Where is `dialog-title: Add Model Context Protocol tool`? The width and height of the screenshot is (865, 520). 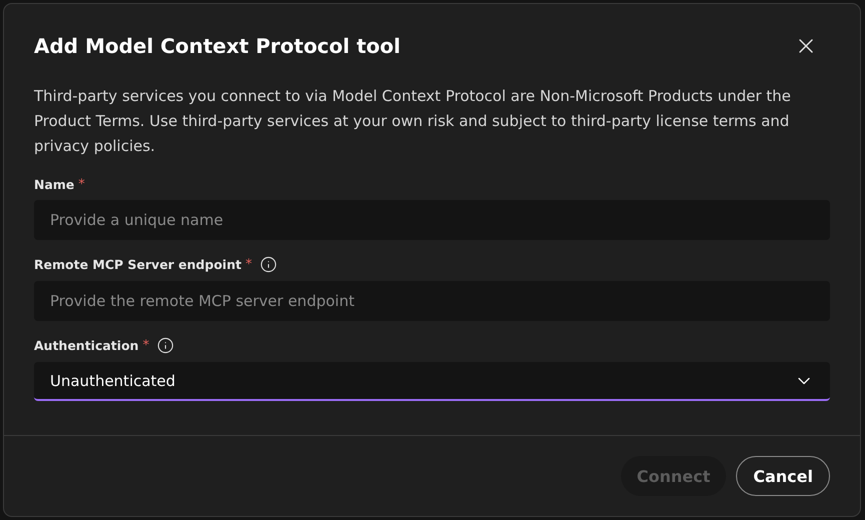 dialog-title: Add Model Context Protocol tool is located at coordinates (217, 46).